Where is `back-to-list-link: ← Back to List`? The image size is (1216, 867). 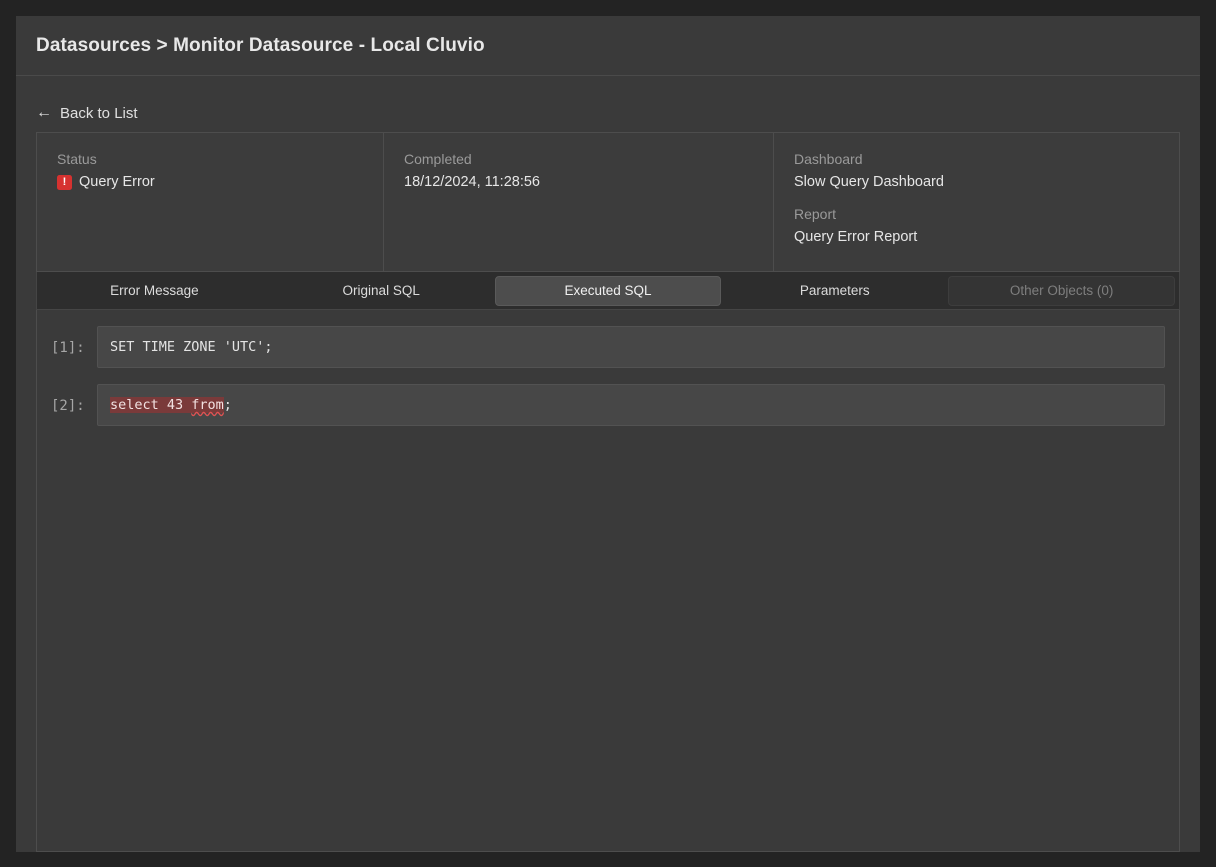
back-to-list-link: ← Back to List is located at coordinates (87, 113).